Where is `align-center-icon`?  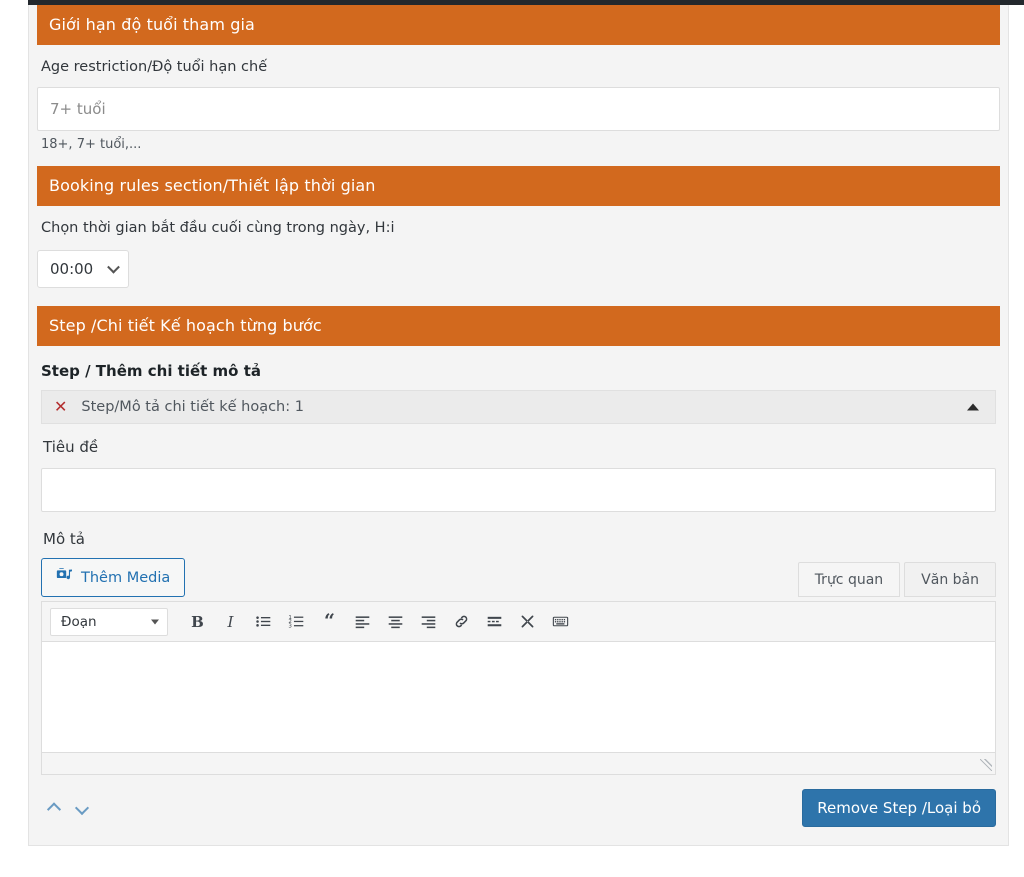 align-center-icon is located at coordinates (395, 622).